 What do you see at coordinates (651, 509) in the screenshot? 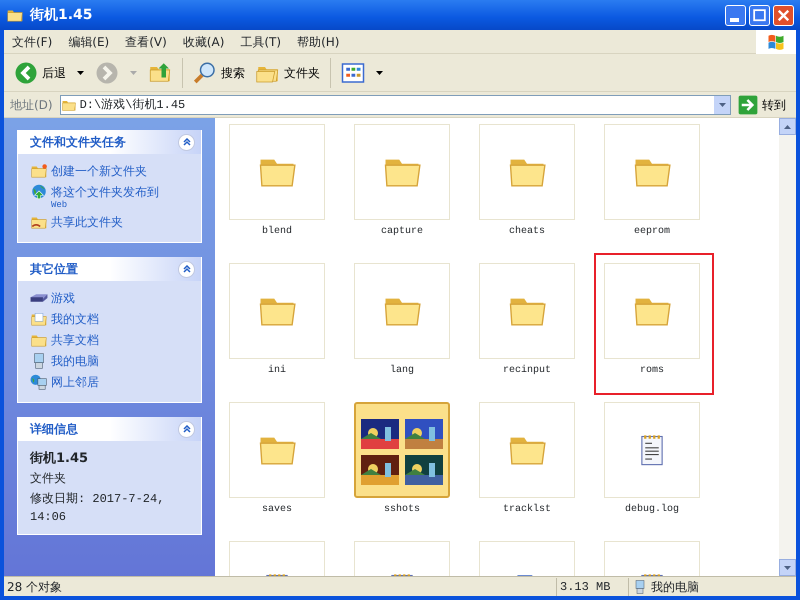
I see `file-name: debug.log` at bounding box center [651, 509].